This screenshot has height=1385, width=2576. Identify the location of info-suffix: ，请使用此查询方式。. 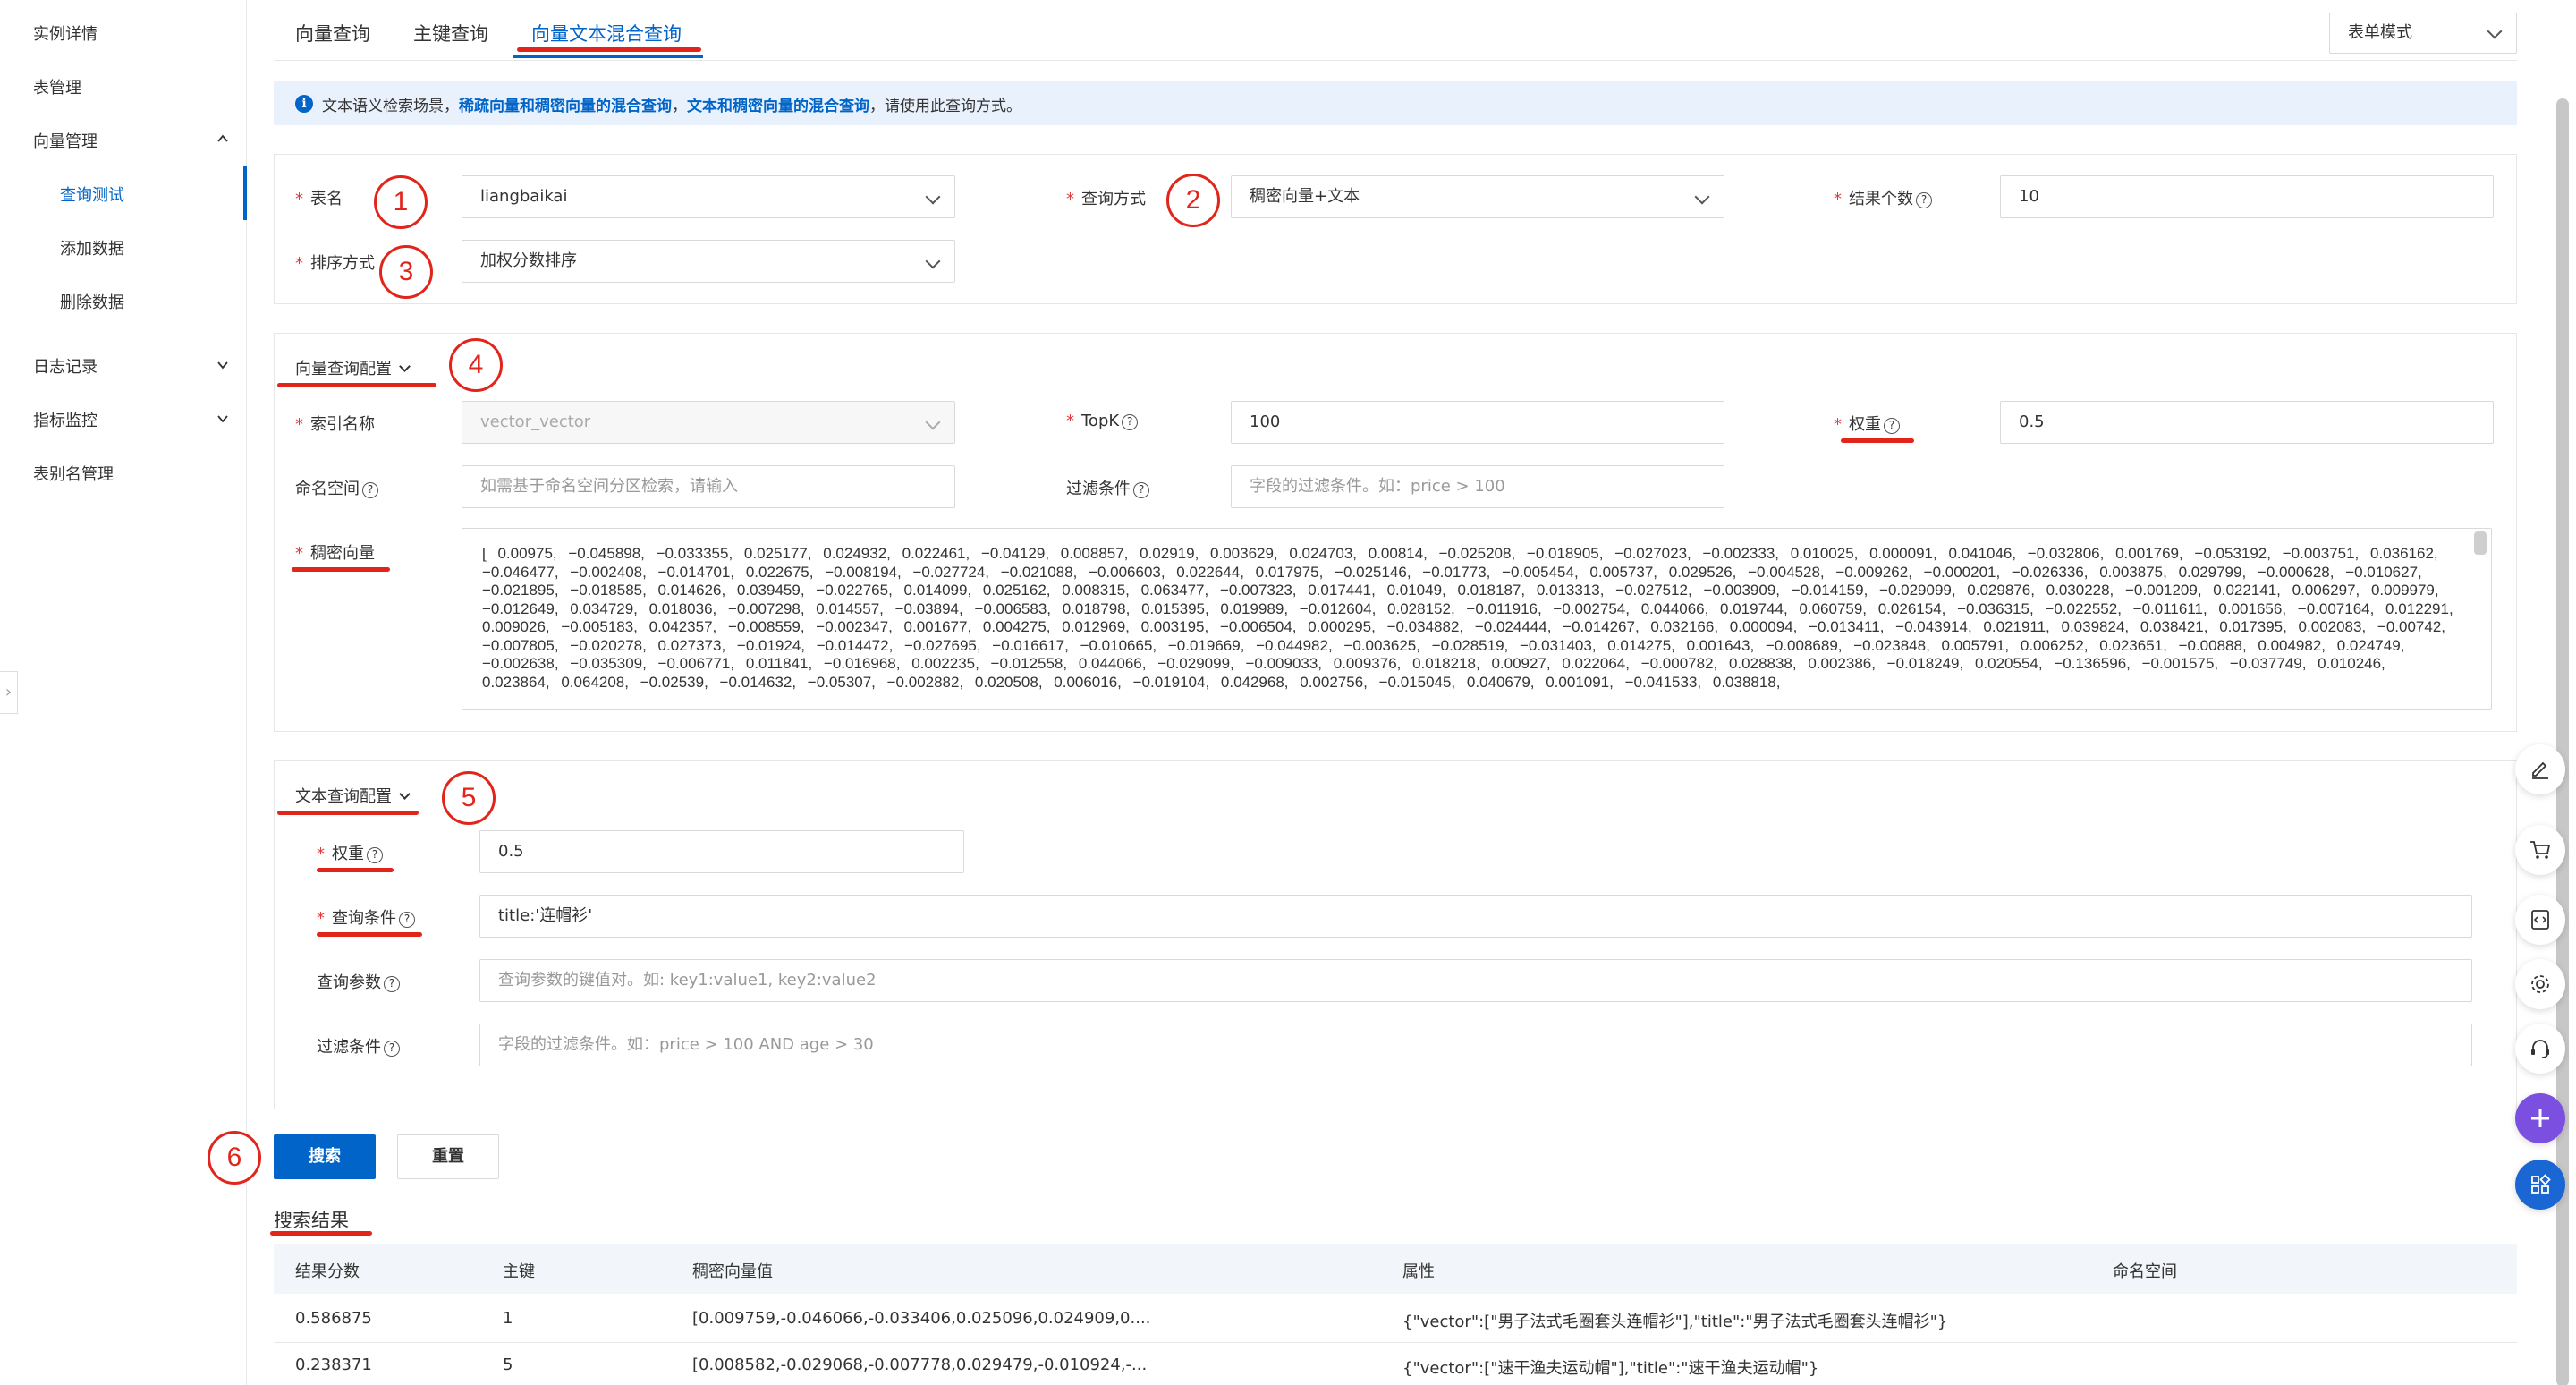
(945, 106).